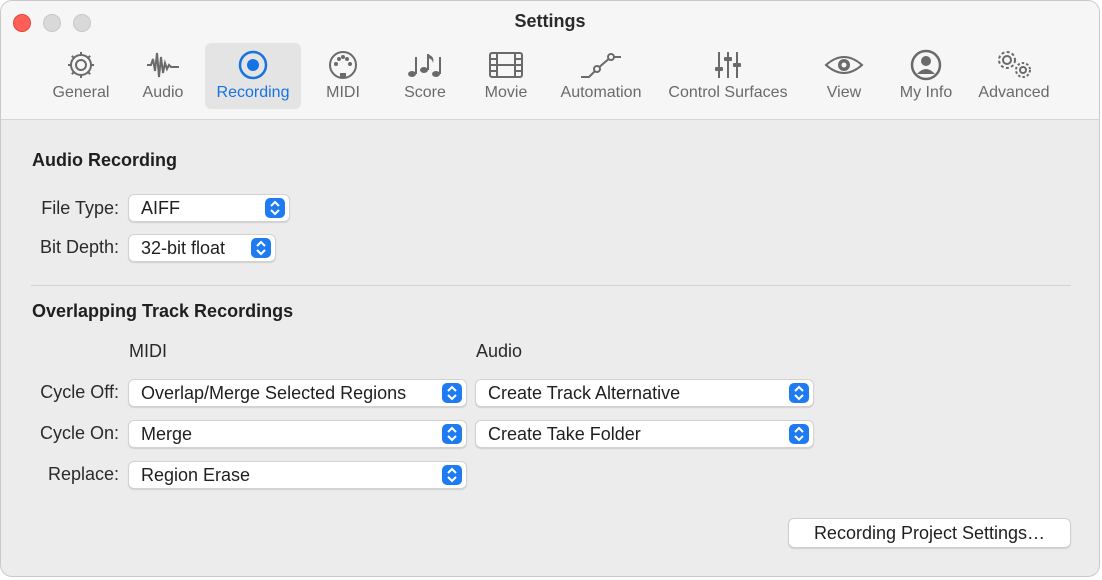  I want to click on tab-label: General, so click(81, 92).